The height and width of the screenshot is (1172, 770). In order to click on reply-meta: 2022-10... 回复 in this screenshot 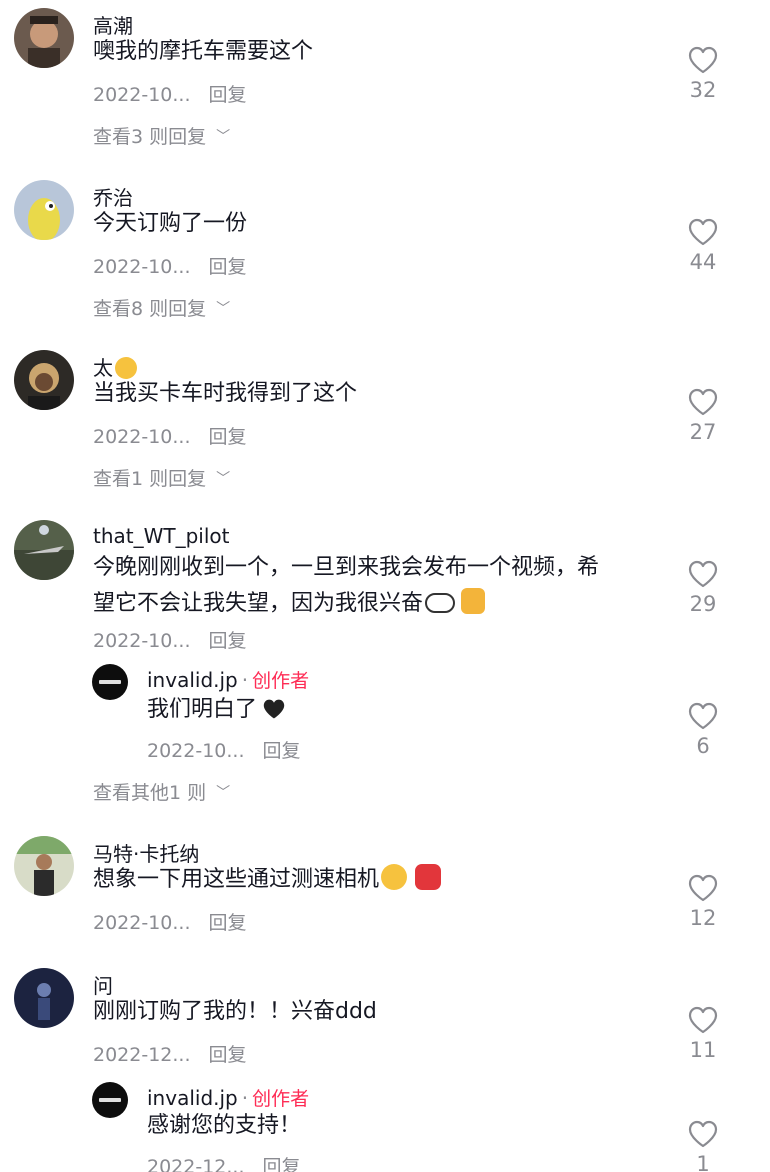, I will do `click(224, 749)`.